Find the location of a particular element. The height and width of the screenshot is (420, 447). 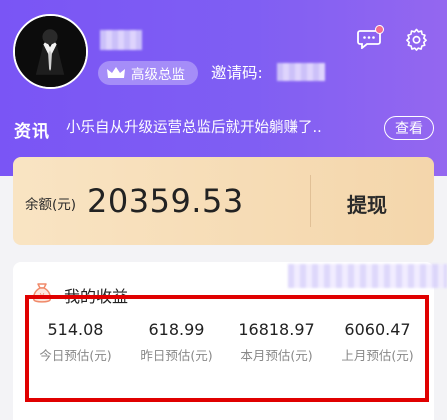

balance-label: 余额(元) is located at coordinates (51, 205).